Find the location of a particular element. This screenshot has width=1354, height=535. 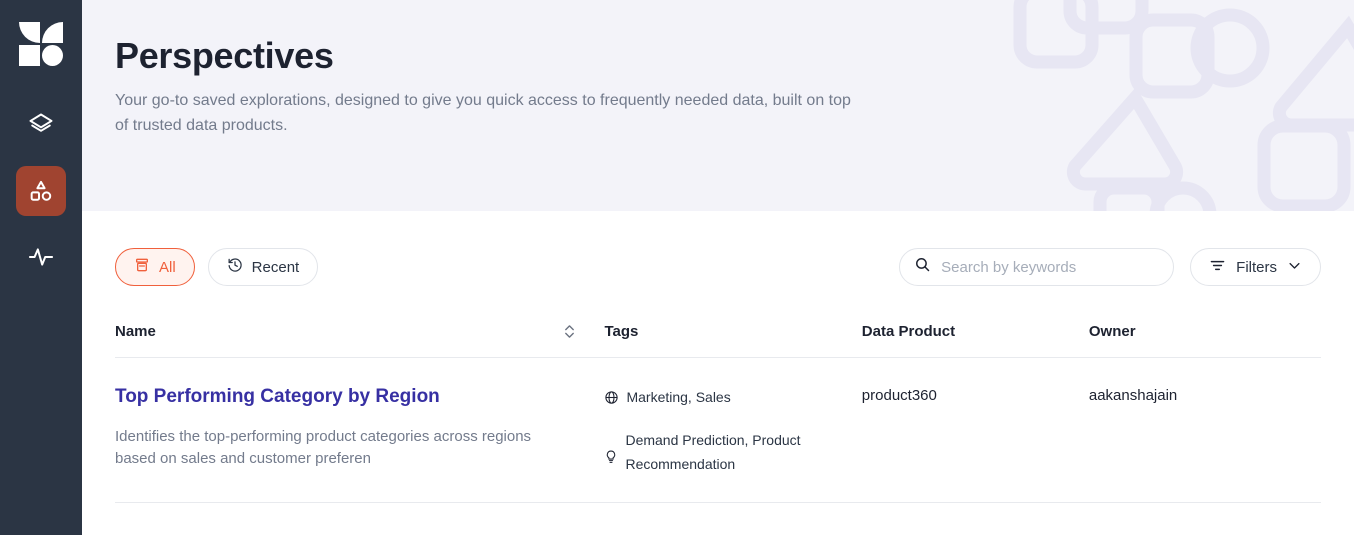

sidebar is located at coordinates (41, 267).